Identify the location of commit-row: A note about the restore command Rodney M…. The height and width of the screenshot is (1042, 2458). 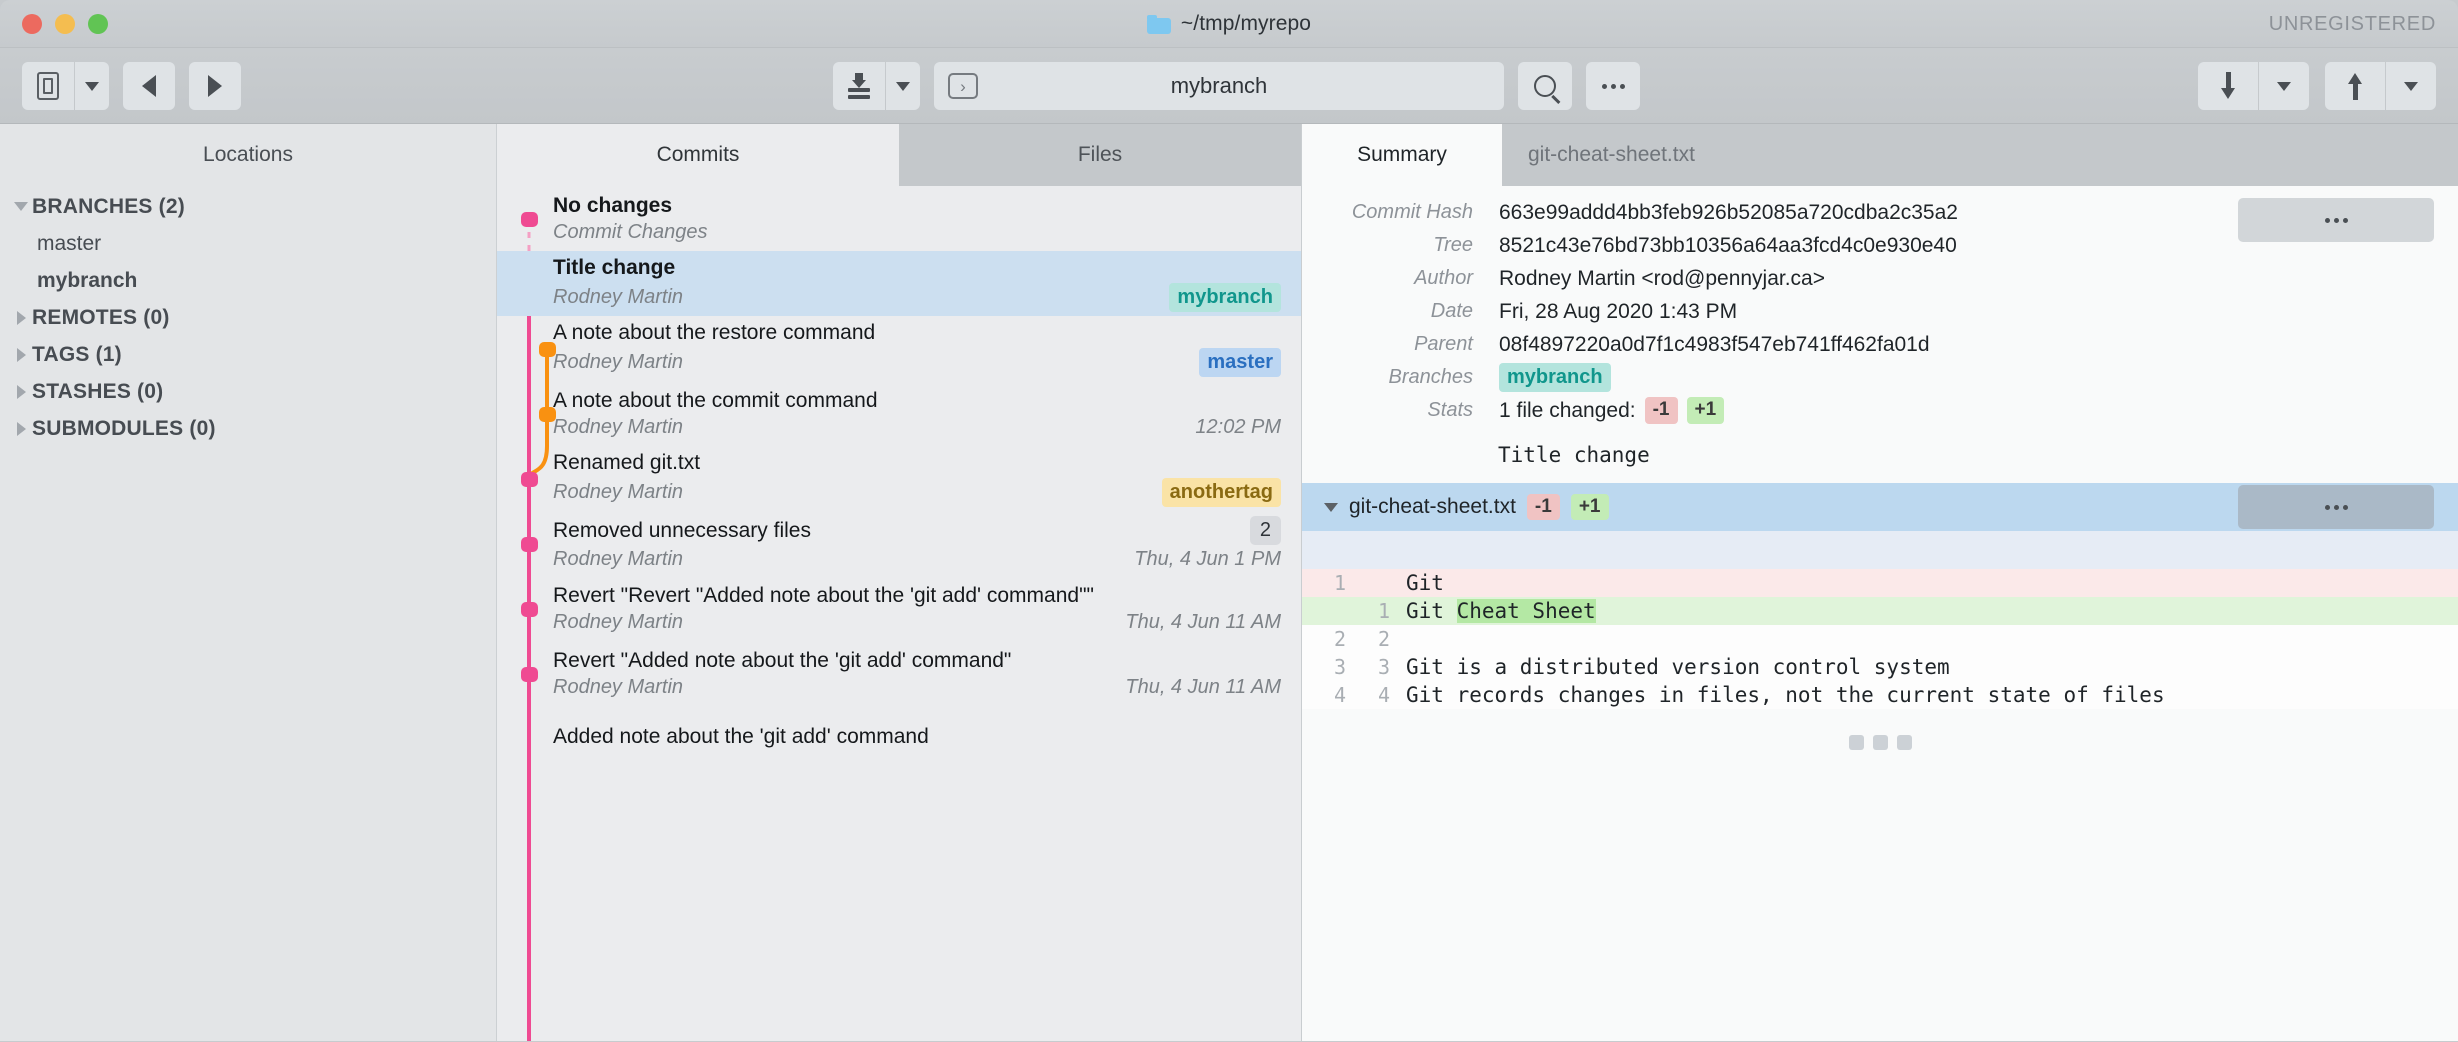
(899, 348).